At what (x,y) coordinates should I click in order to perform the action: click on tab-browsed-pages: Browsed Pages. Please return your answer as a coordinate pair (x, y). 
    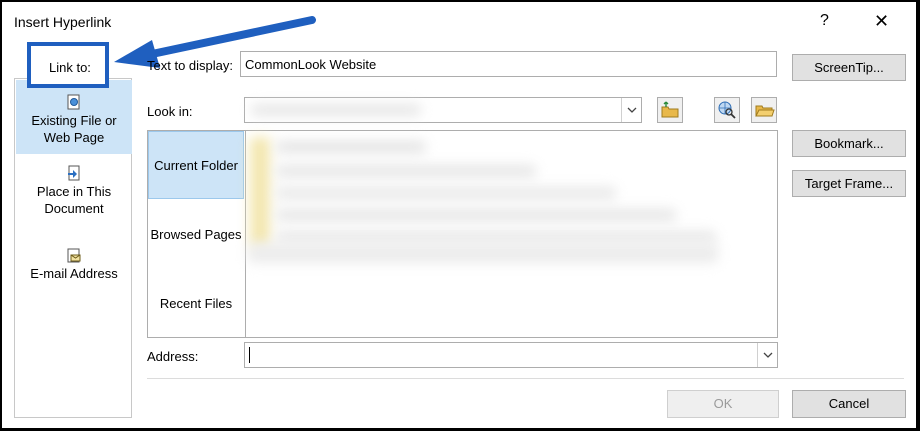
    Looking at the image, I should click on (196, 234).